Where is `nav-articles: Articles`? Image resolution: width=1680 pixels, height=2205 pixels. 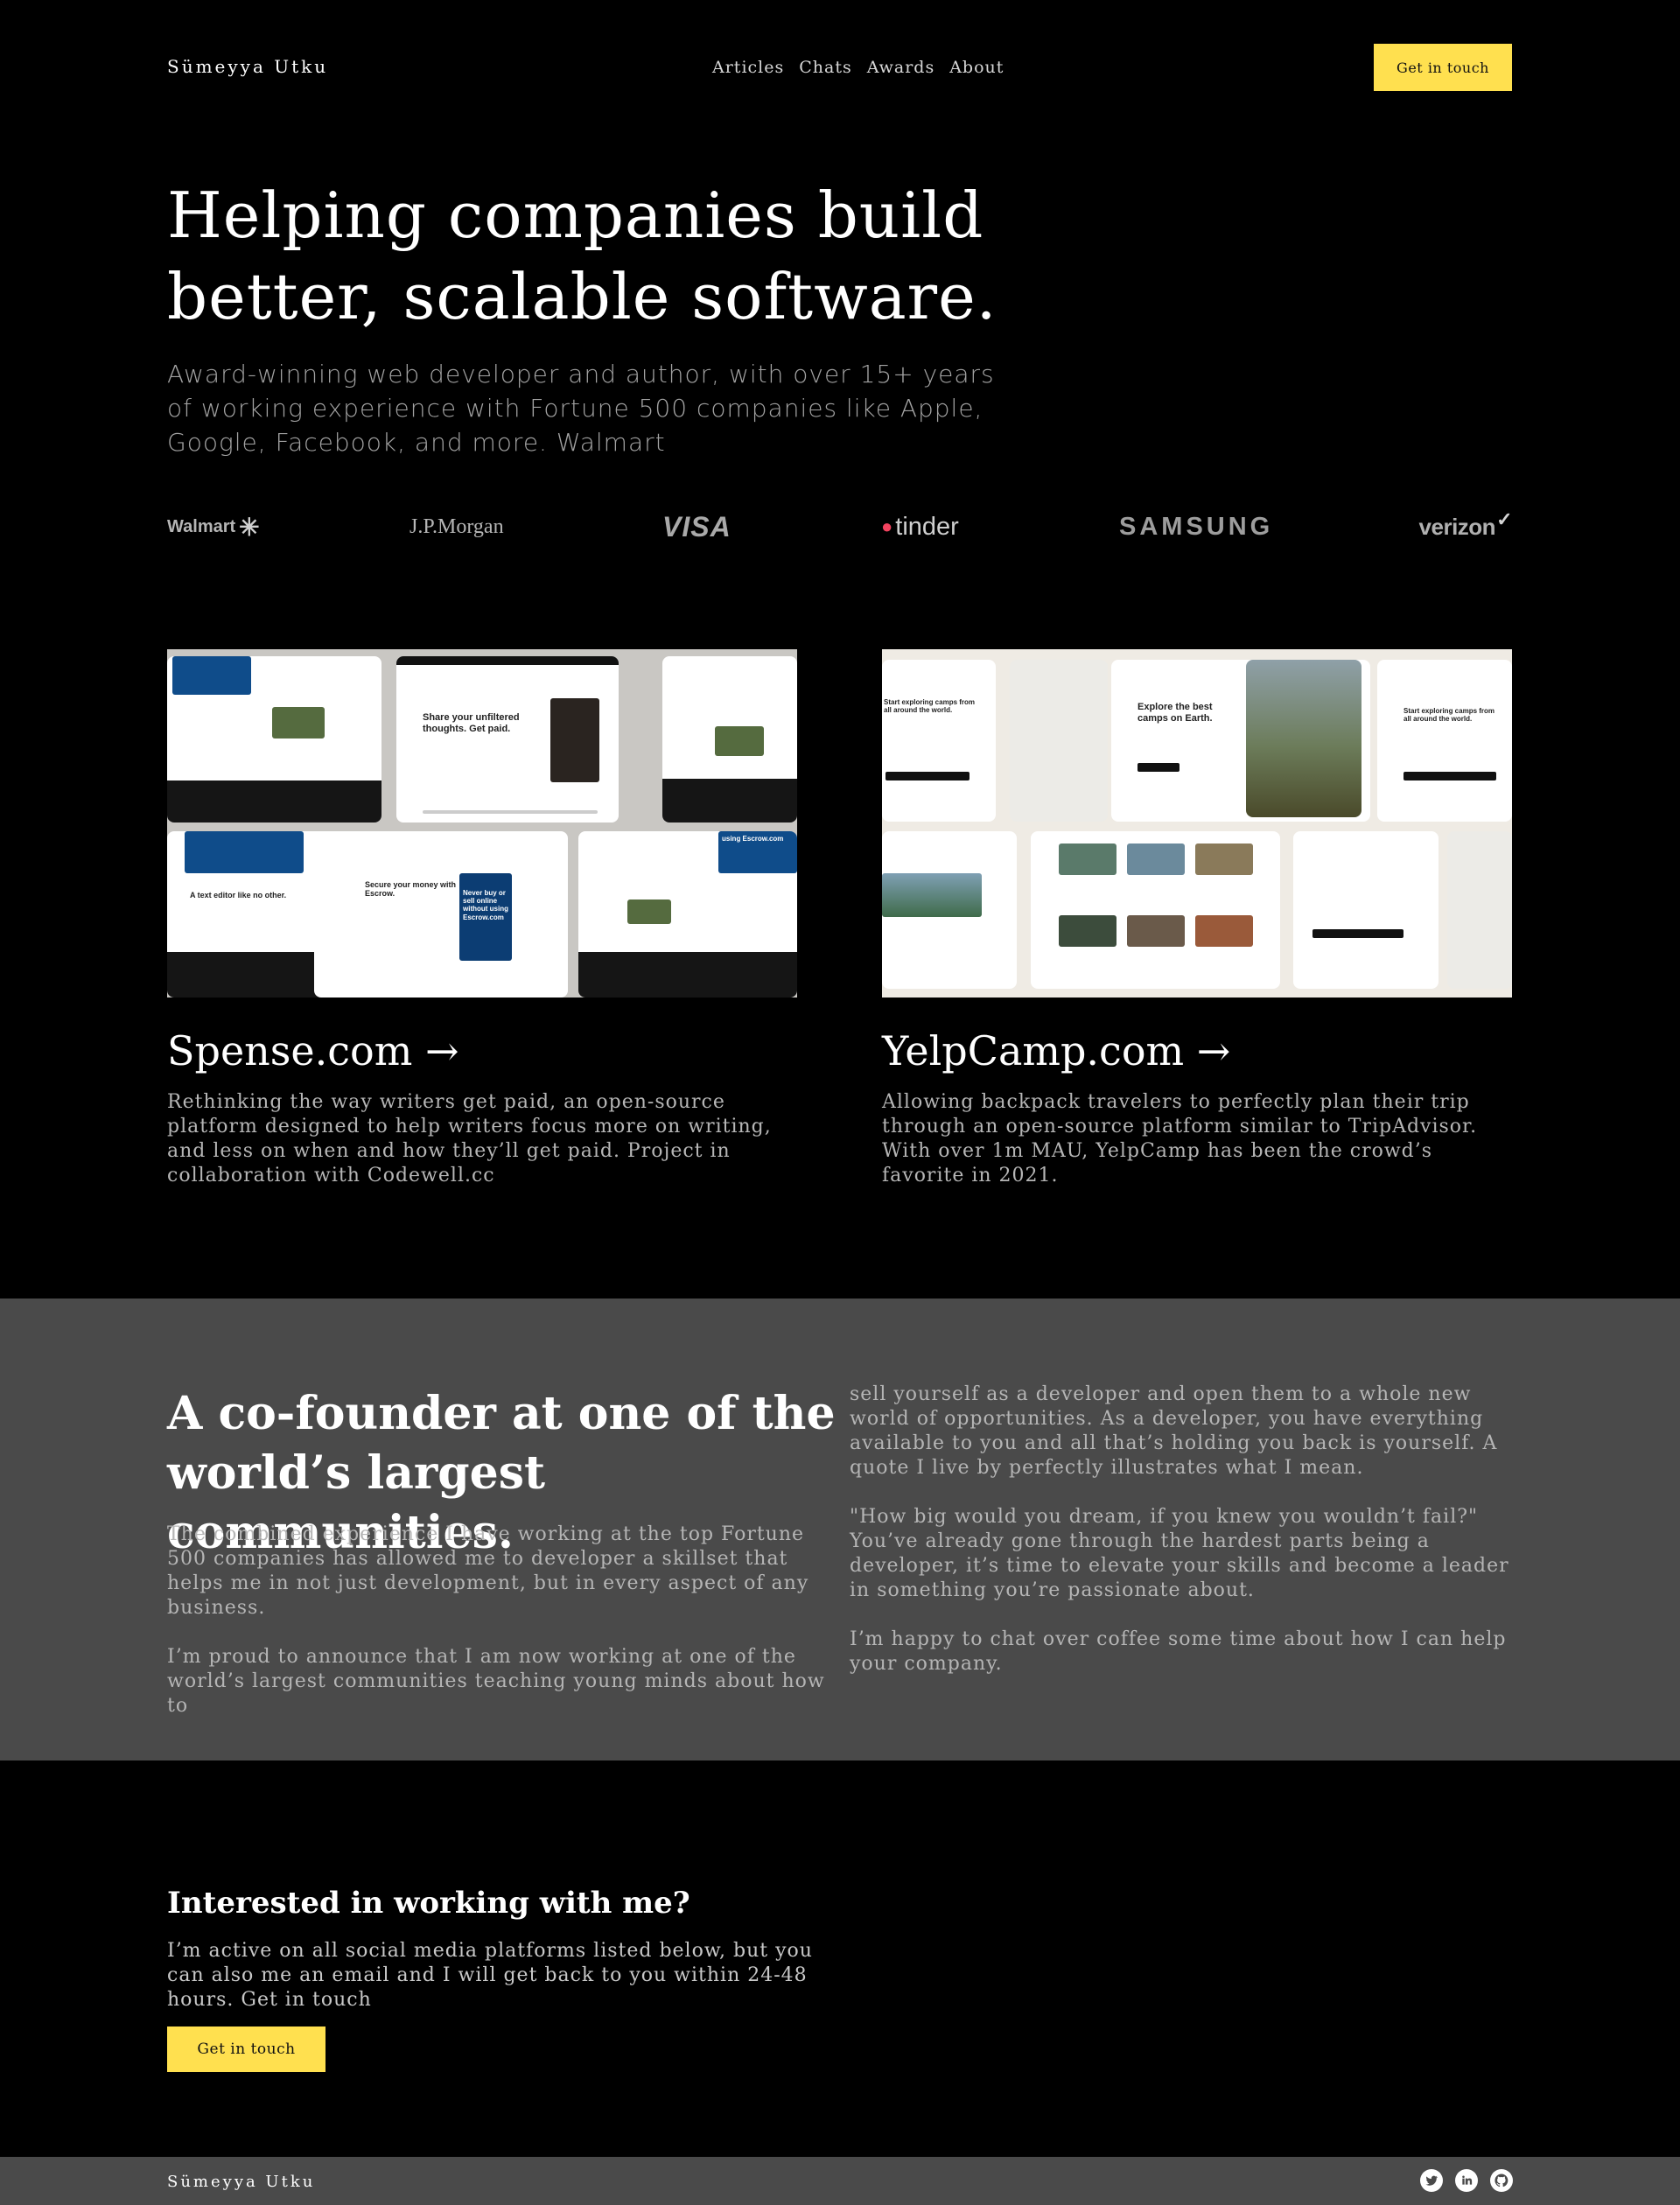 nav-articles: Articles is located at coordinates (748, 67).